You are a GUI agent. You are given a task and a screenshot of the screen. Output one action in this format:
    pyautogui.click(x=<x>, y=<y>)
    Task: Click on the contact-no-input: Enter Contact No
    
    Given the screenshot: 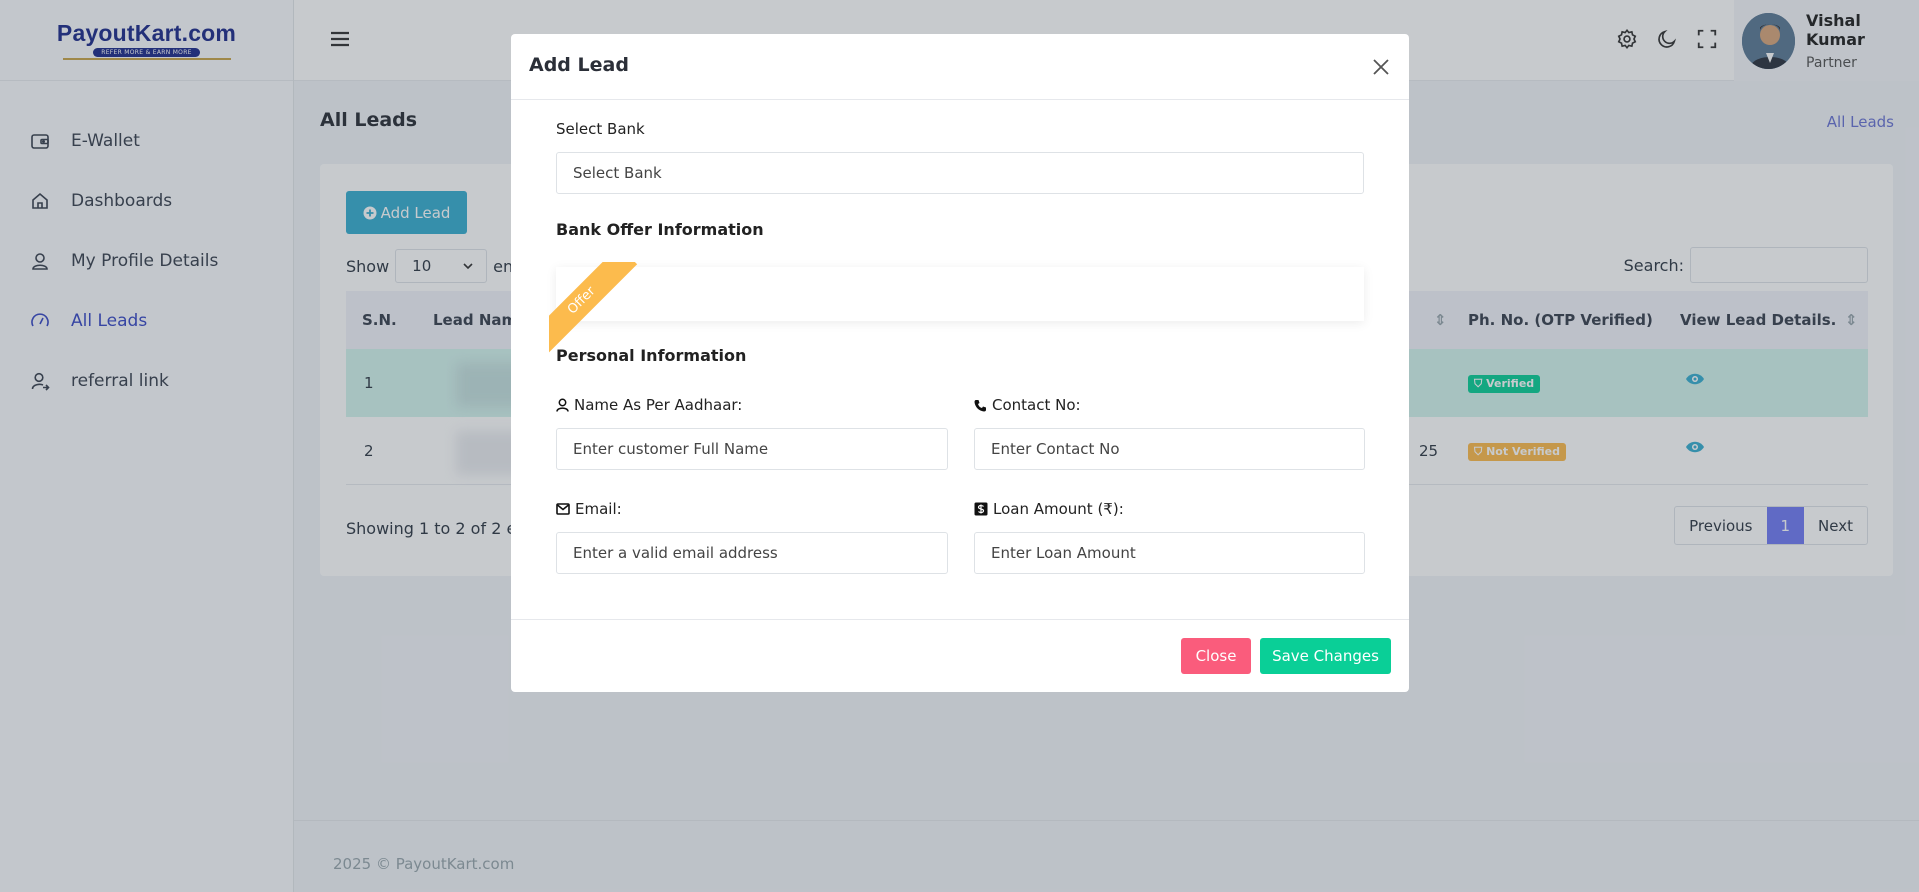 What is the action you would take?
    pyautogui.click(x=1169, y=449)
    